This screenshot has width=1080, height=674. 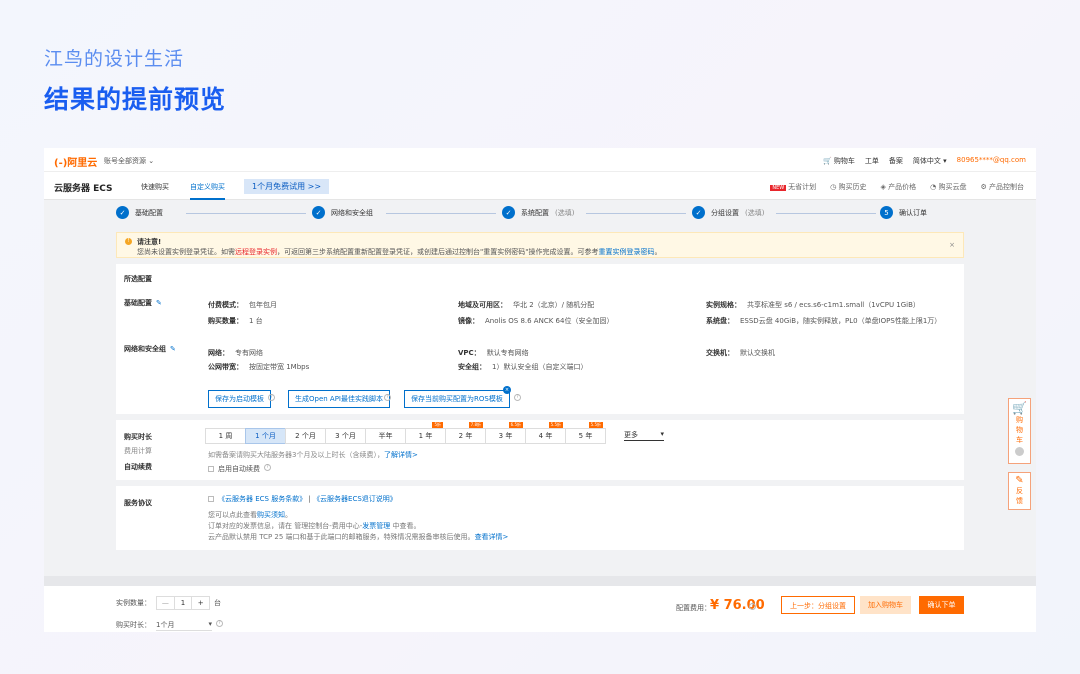 I want to click on increment-button: +, so click(x=200, y=603).